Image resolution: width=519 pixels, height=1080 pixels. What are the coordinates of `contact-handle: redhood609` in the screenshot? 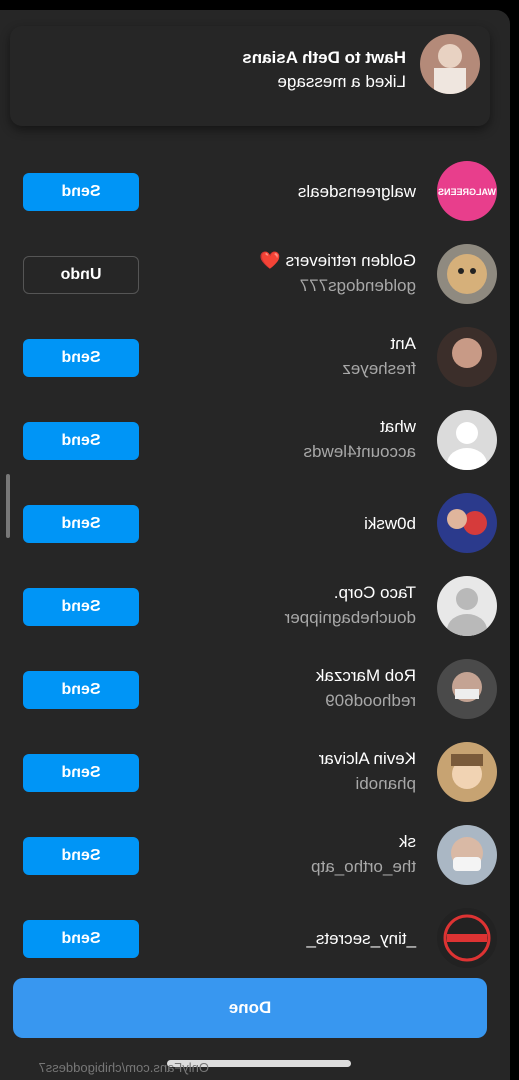 It's located at (370, 700).